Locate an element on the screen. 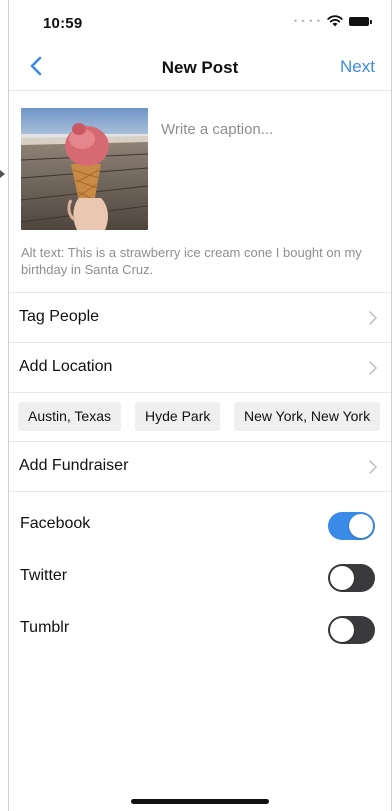 The image size is (392, 811). caption-input is located at coordinates (268, 151).